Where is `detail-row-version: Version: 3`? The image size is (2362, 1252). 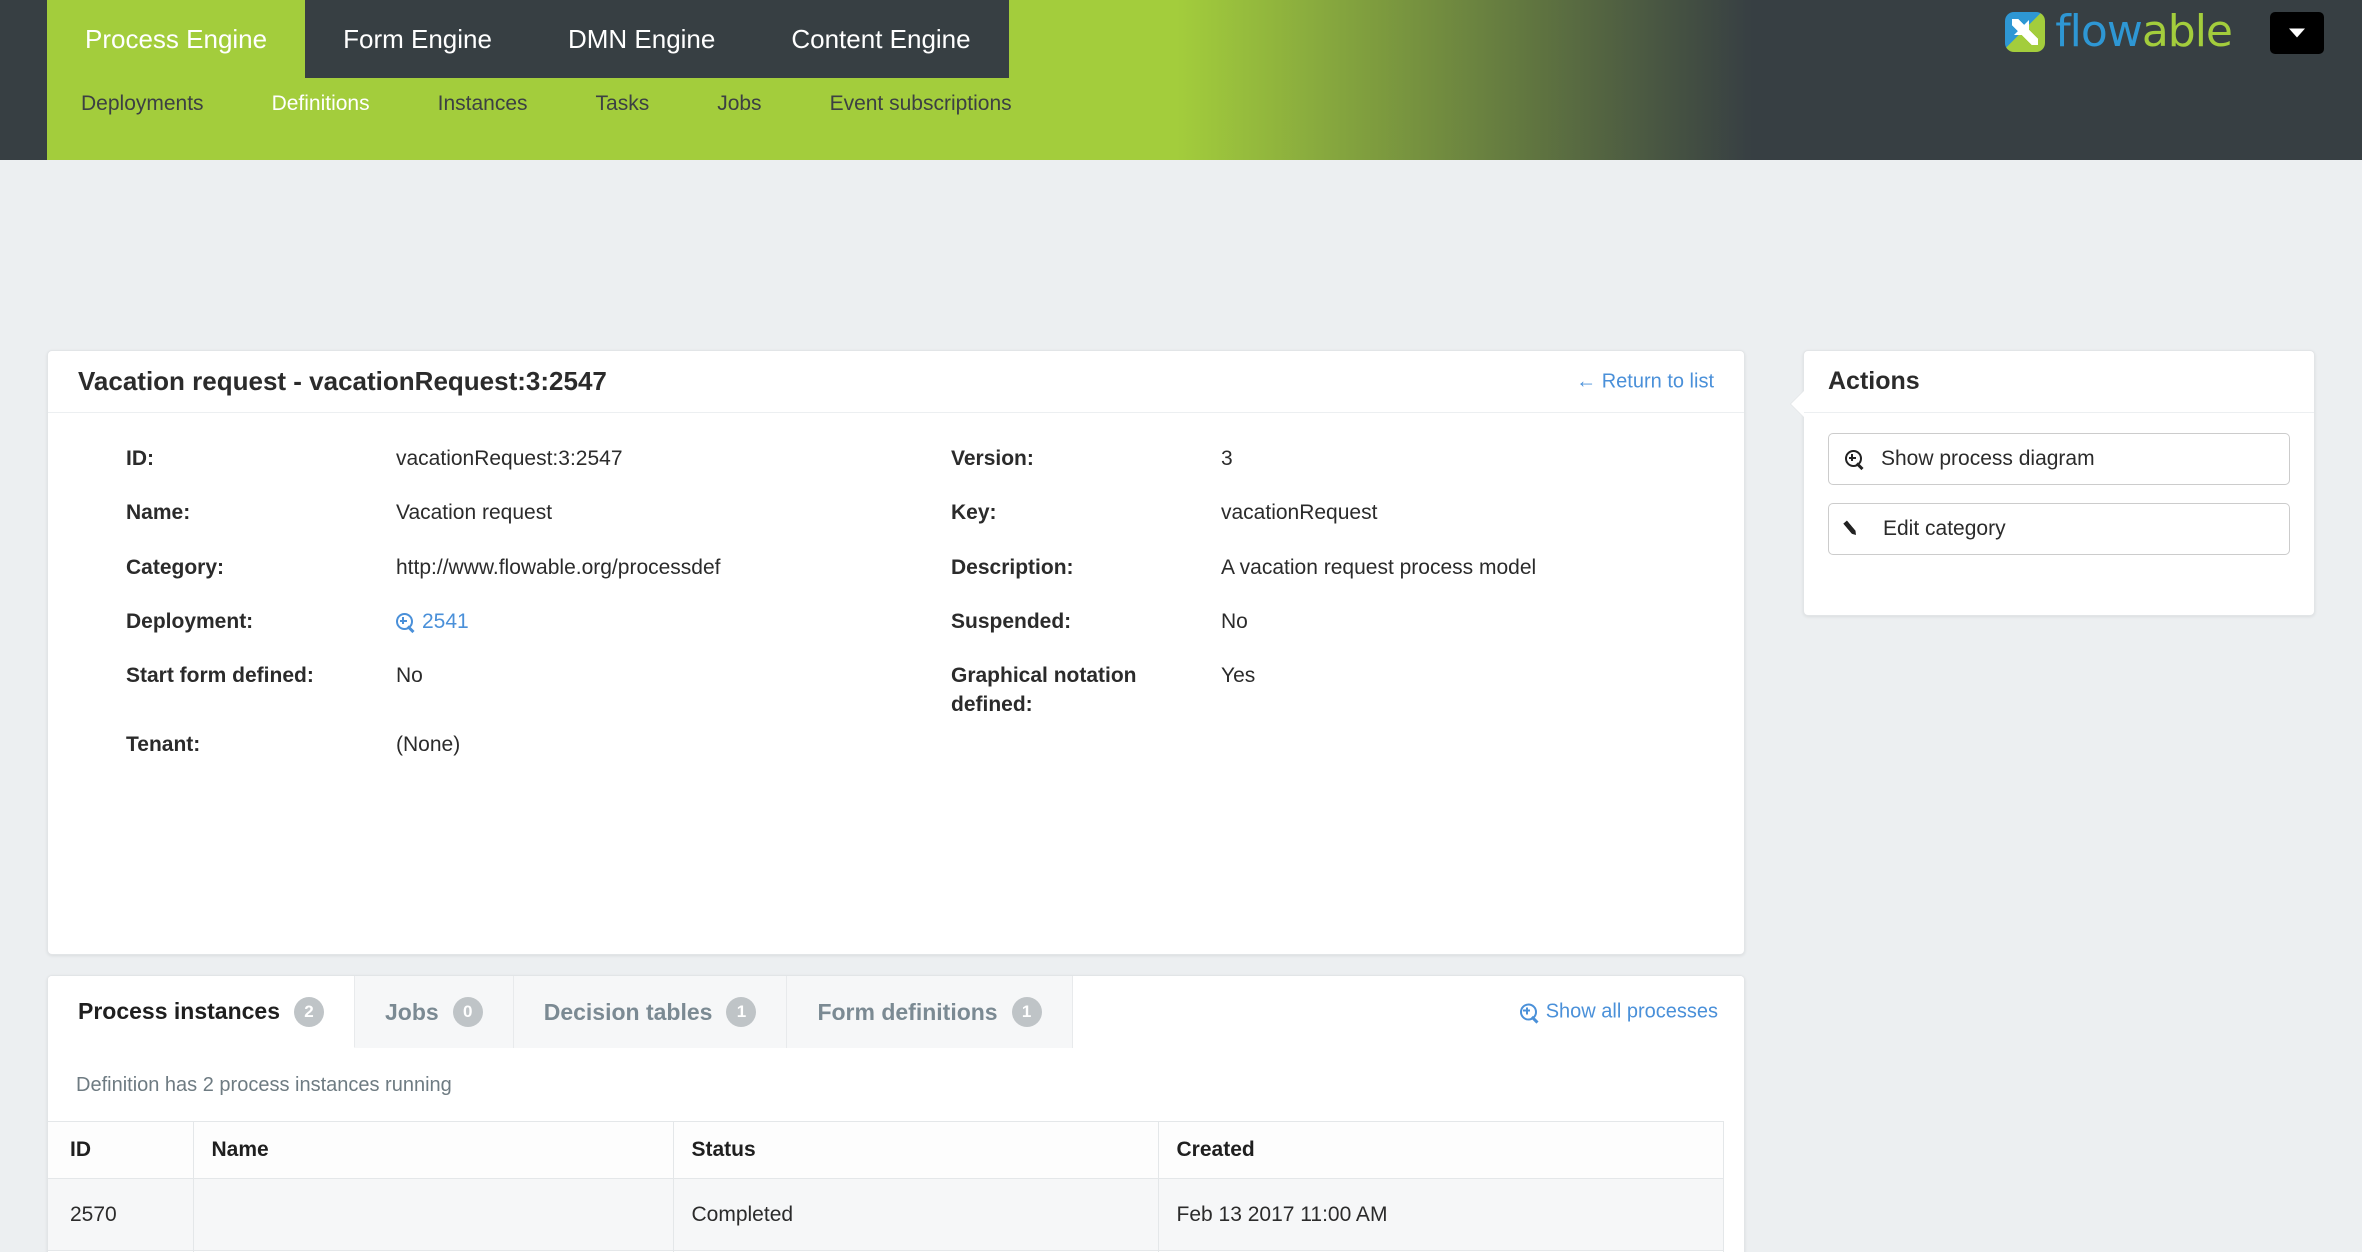 detail-row-version: Version: 3 is located at coordinates (1331, 459).